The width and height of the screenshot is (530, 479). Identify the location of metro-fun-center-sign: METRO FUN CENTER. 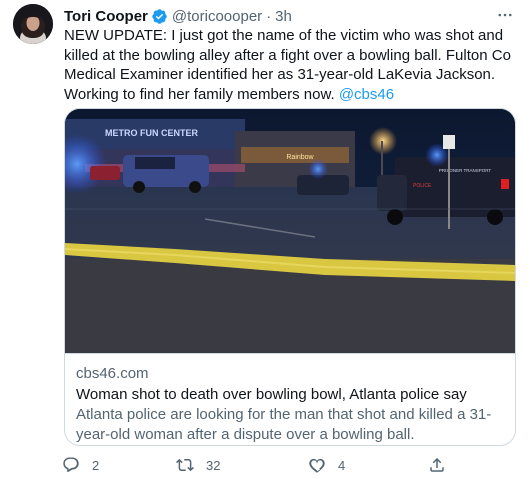
(151, 133).